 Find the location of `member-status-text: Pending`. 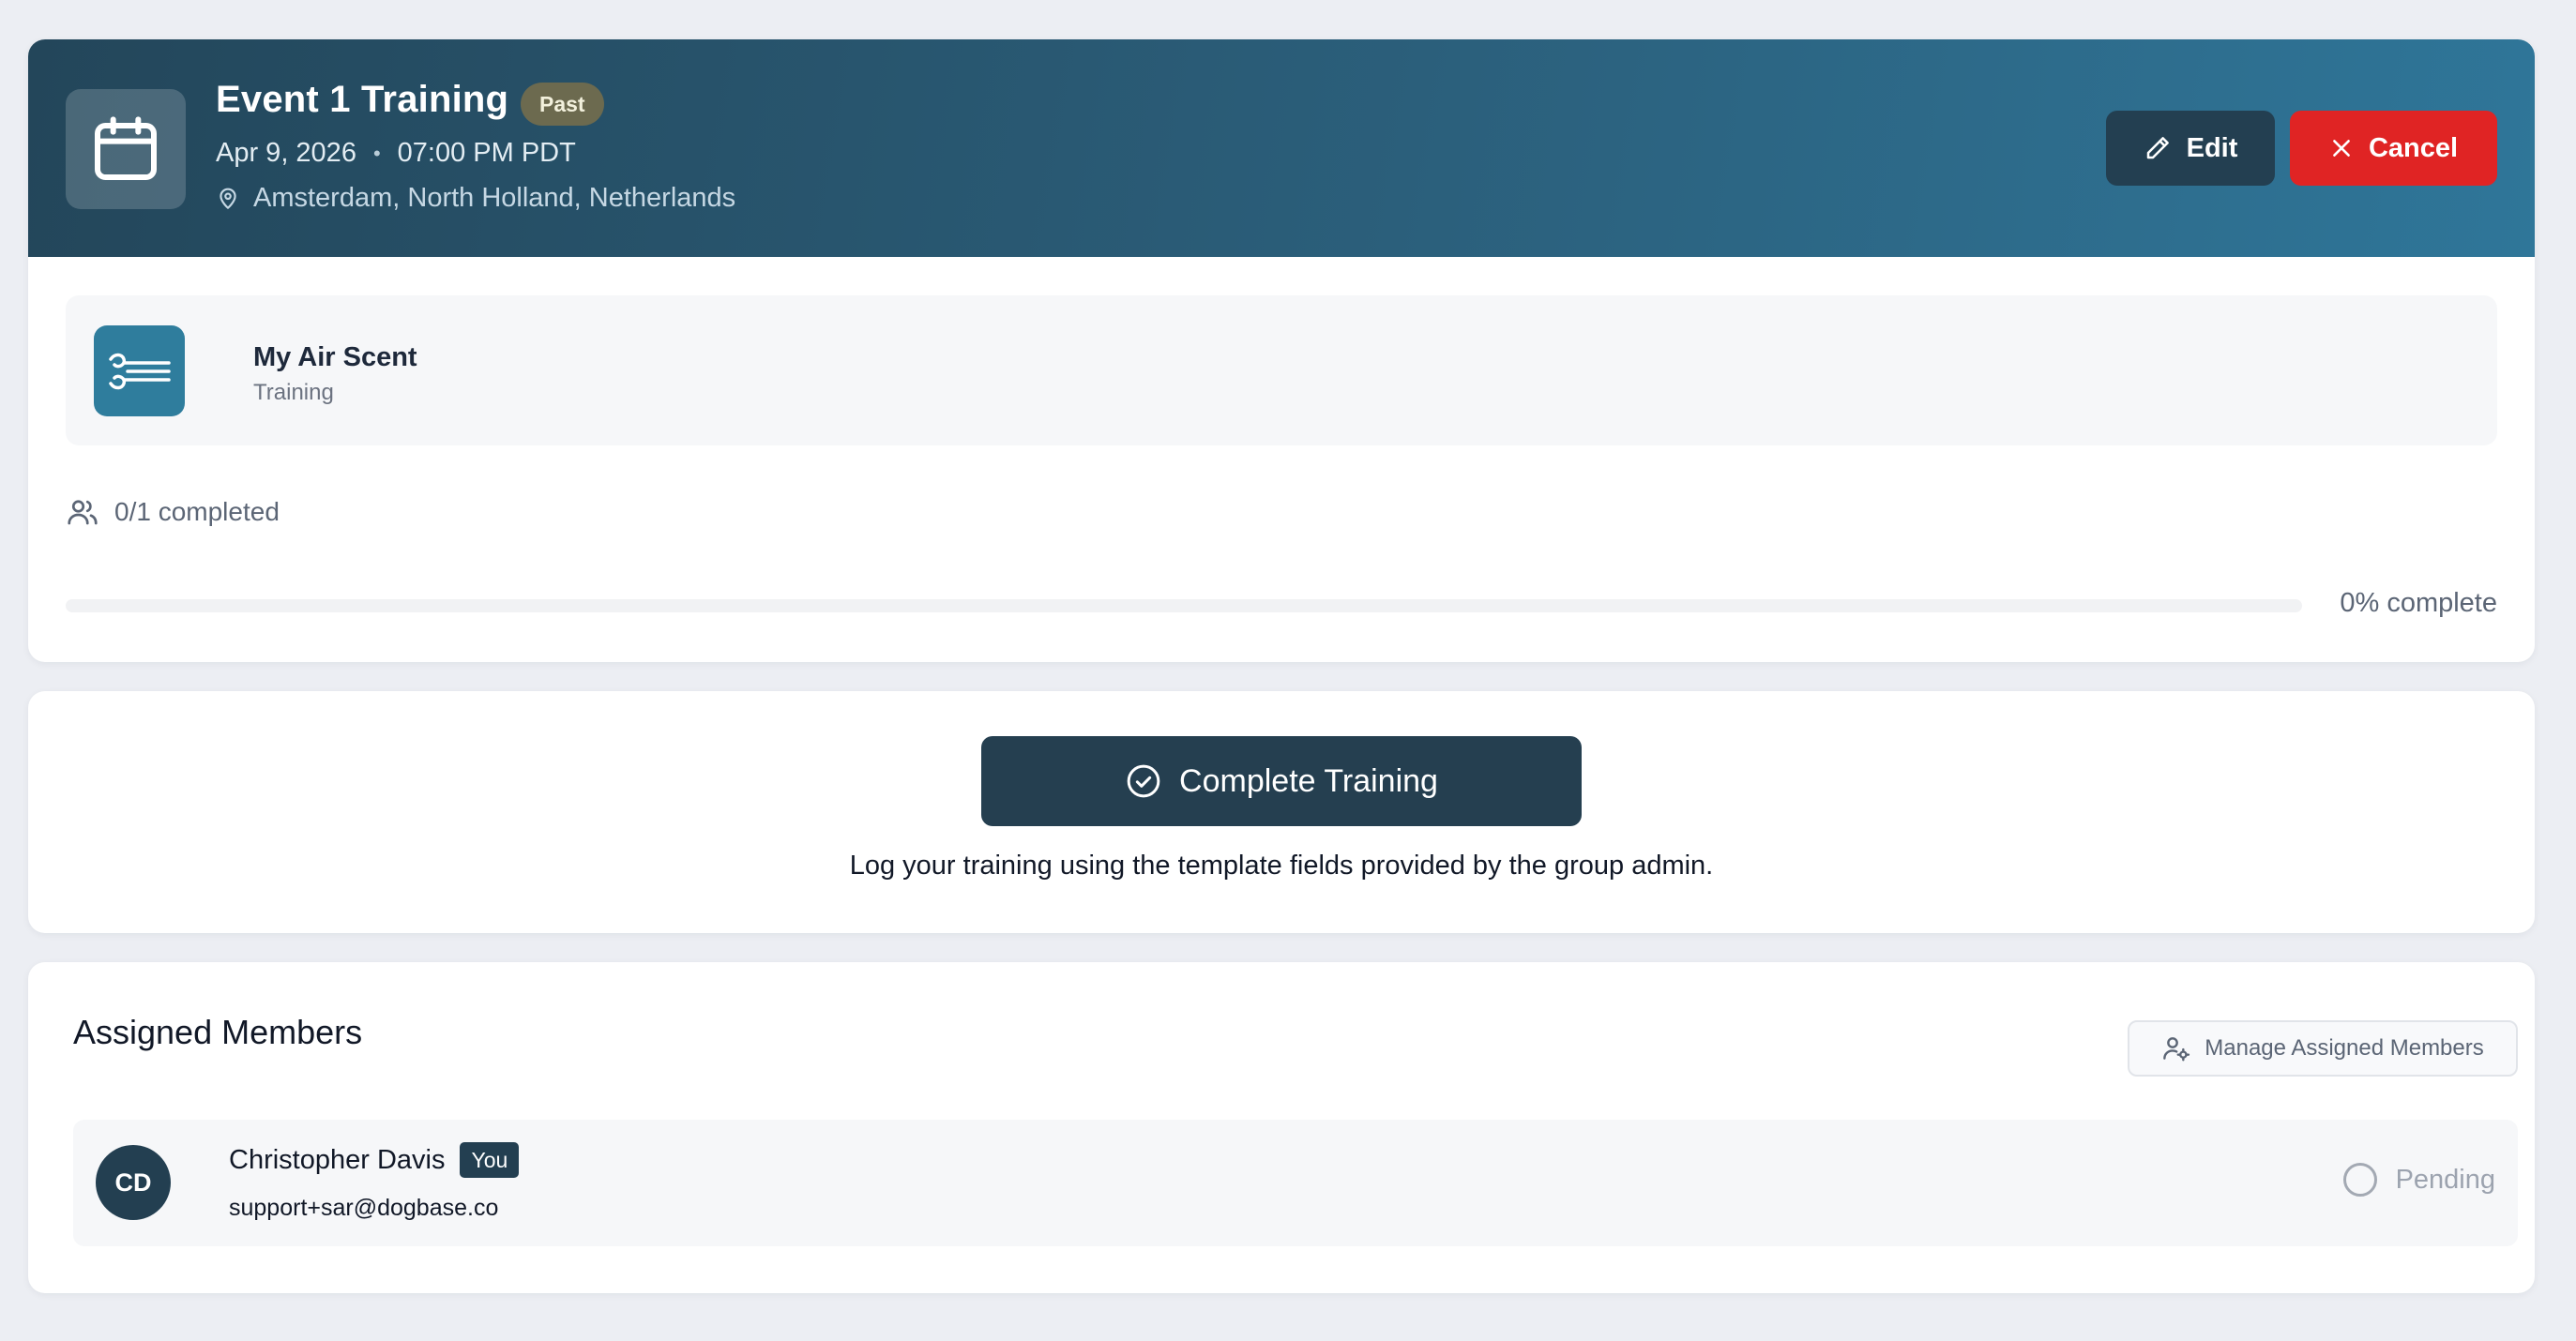

member-status-text: Pending is located at coordinates (2445, 1179).